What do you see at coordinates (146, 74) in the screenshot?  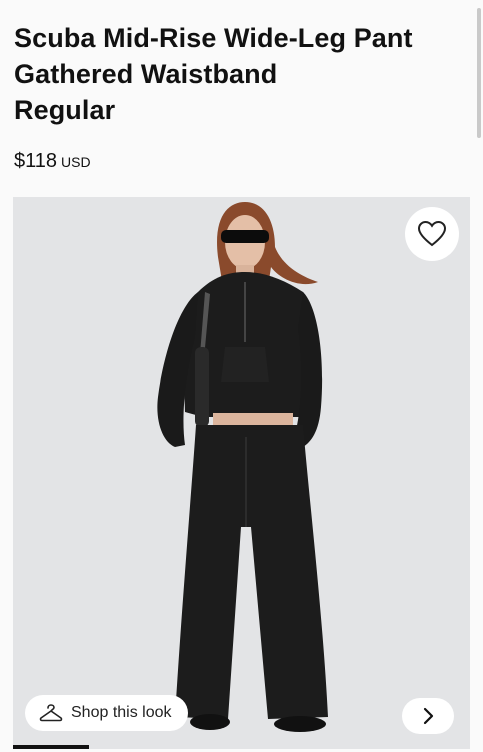 I see `product-title-line-2: Gathered Waistband` at bounding box center [146, 74].